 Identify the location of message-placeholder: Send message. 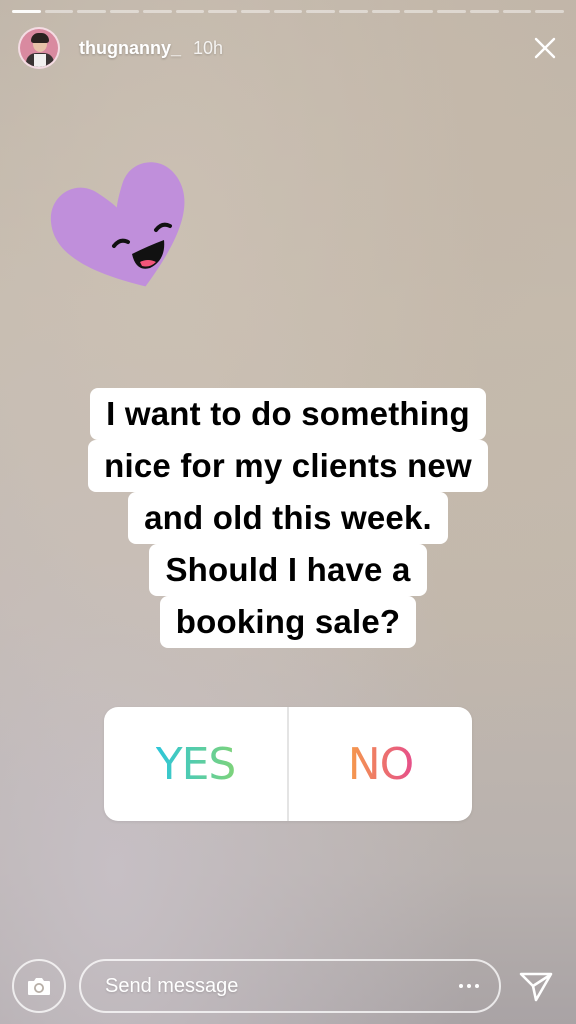
(172, 985).